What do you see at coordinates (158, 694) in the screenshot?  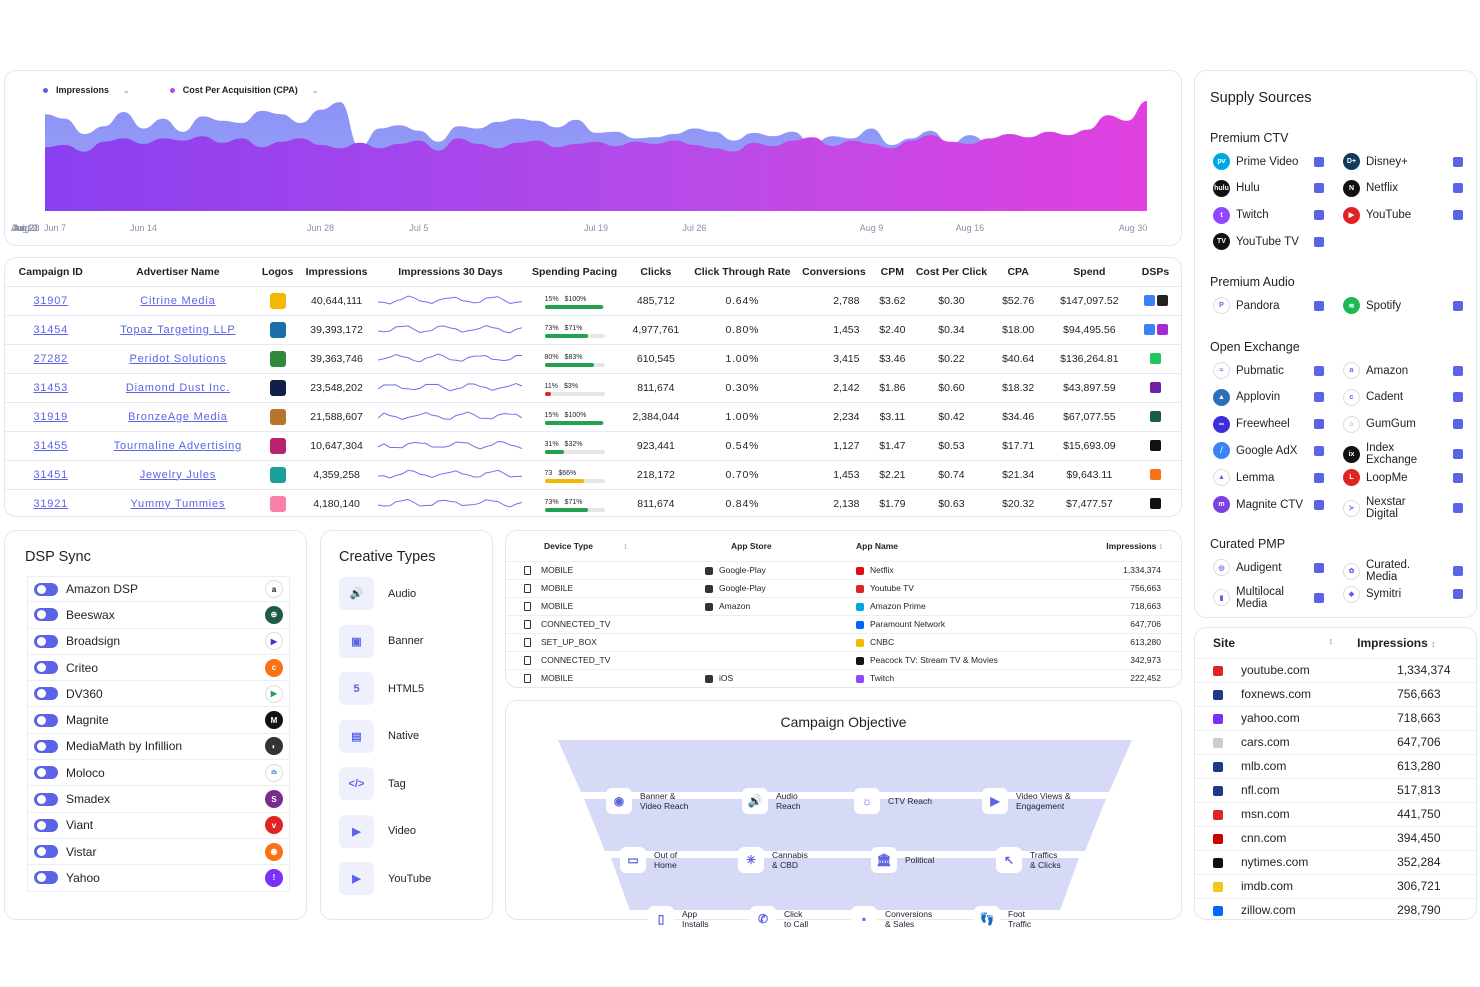 I see `dsp-row: DV360 ▶` at bounding box center [158, 694].